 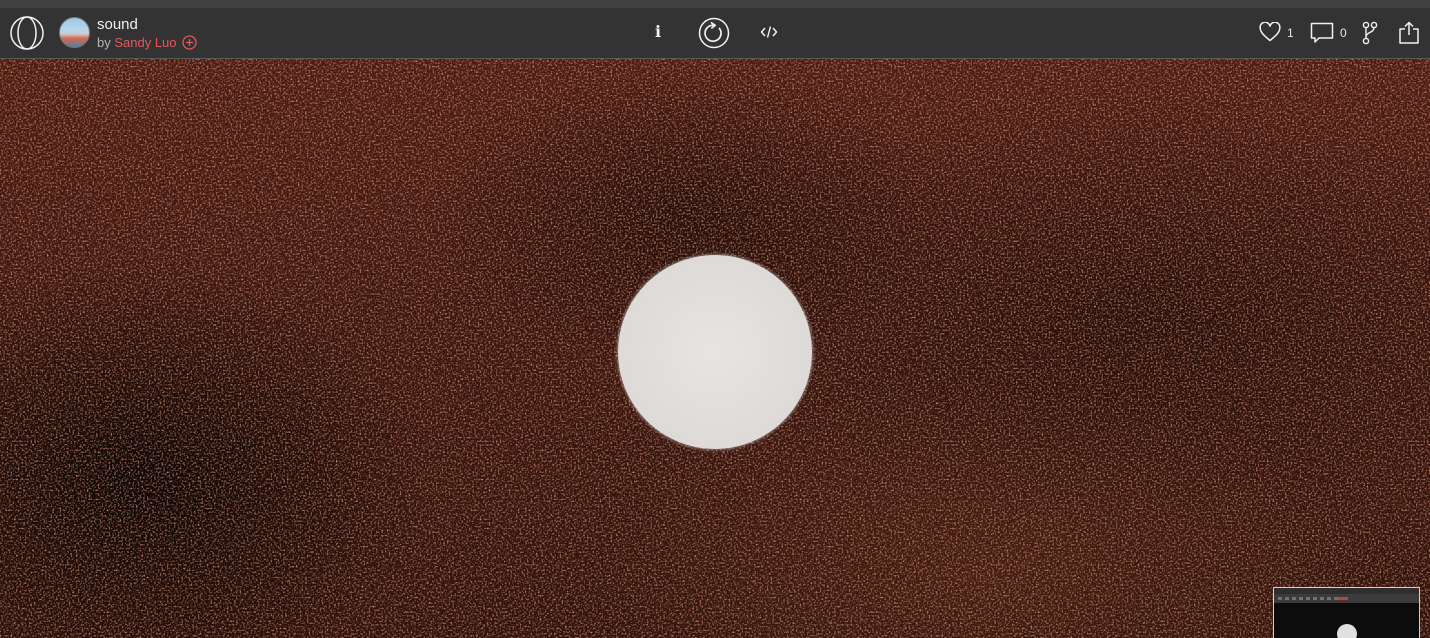 I want to click on white-circle, so click(x=715, y=352).